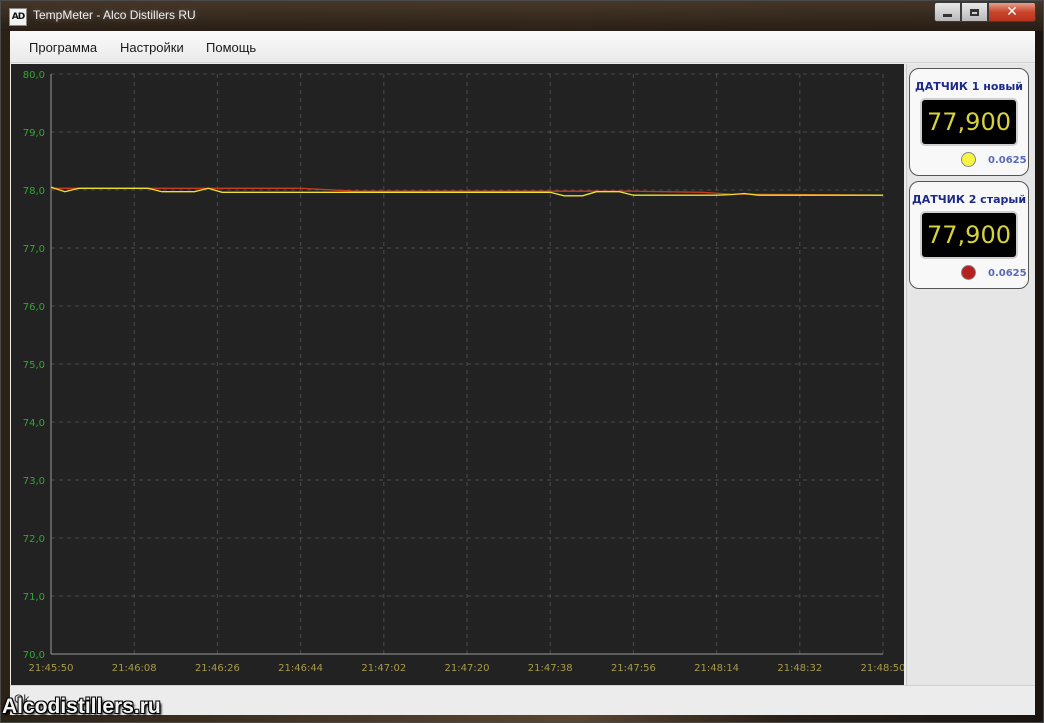  What do you see at coordinates (231, 47) in the screenshot?
I see `menu-help: Помощь` at bounding box center [231, 47].